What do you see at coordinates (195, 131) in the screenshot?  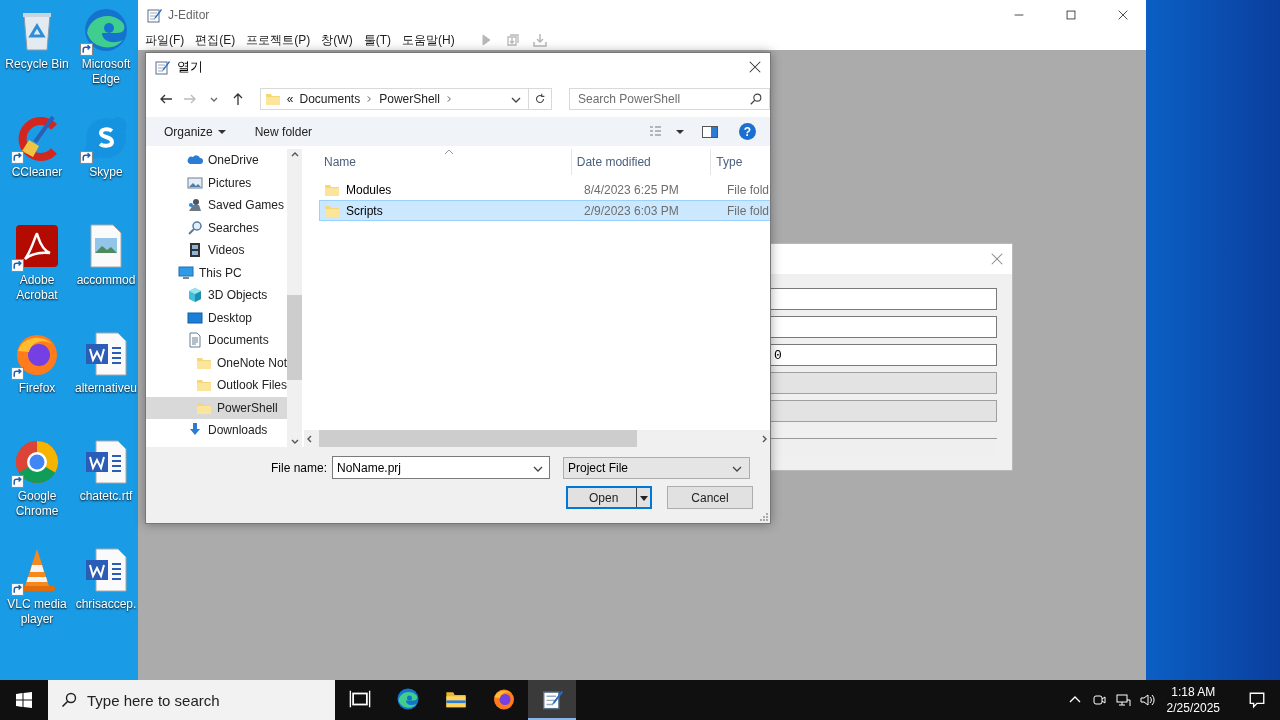 I see `organize-menu-button: Organize` at bounding box center [195, 131].